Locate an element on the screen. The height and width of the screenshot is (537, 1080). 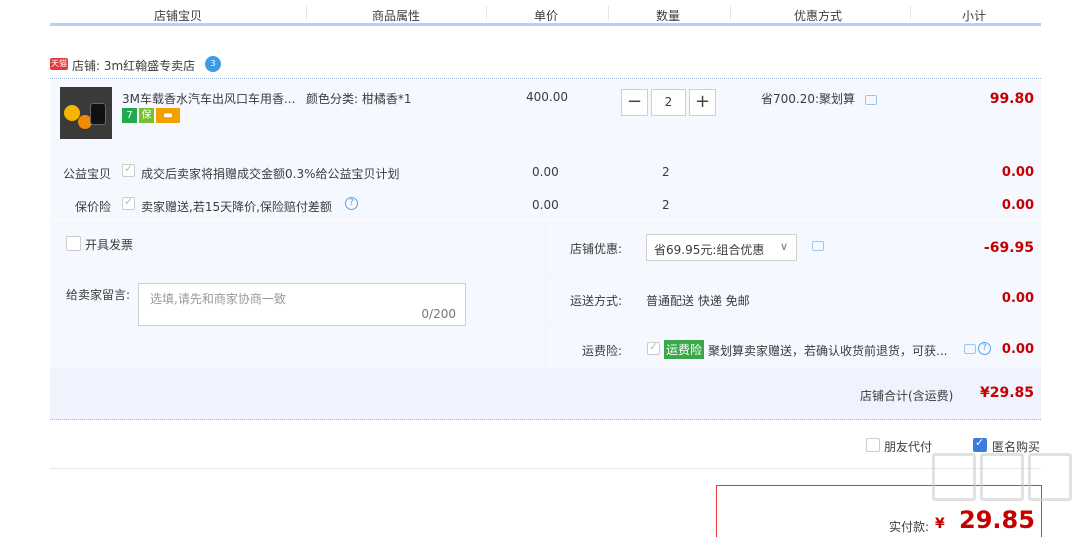
freight-ins-amount: 0.00 is located at coordinates (1017, 349).